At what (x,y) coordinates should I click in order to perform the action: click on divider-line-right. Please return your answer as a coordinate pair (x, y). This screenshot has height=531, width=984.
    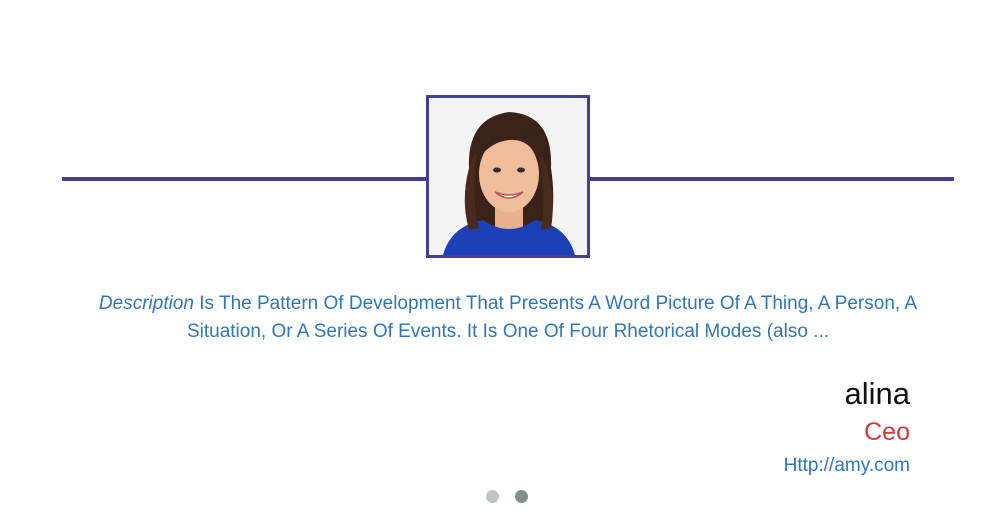
    Looking at the image, I should click on (771, 179).